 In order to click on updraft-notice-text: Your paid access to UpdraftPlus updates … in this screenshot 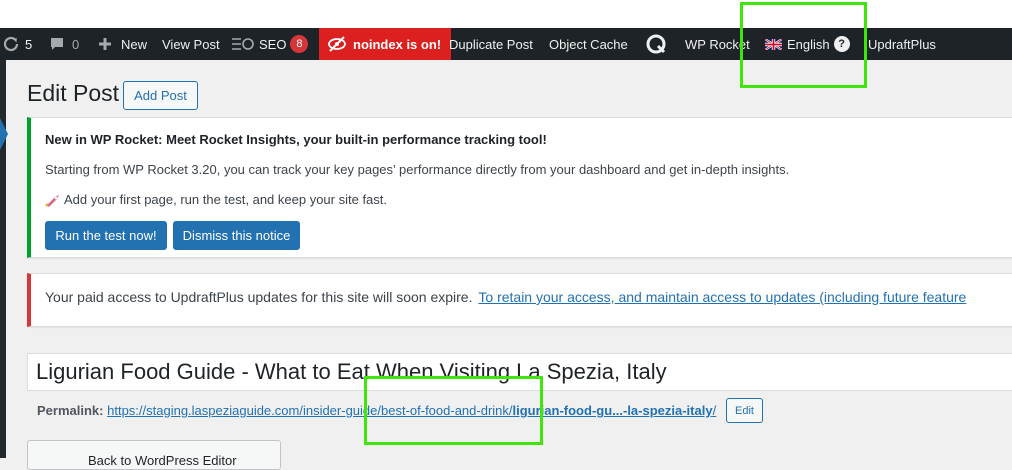, I will do `click(505, 297)`.